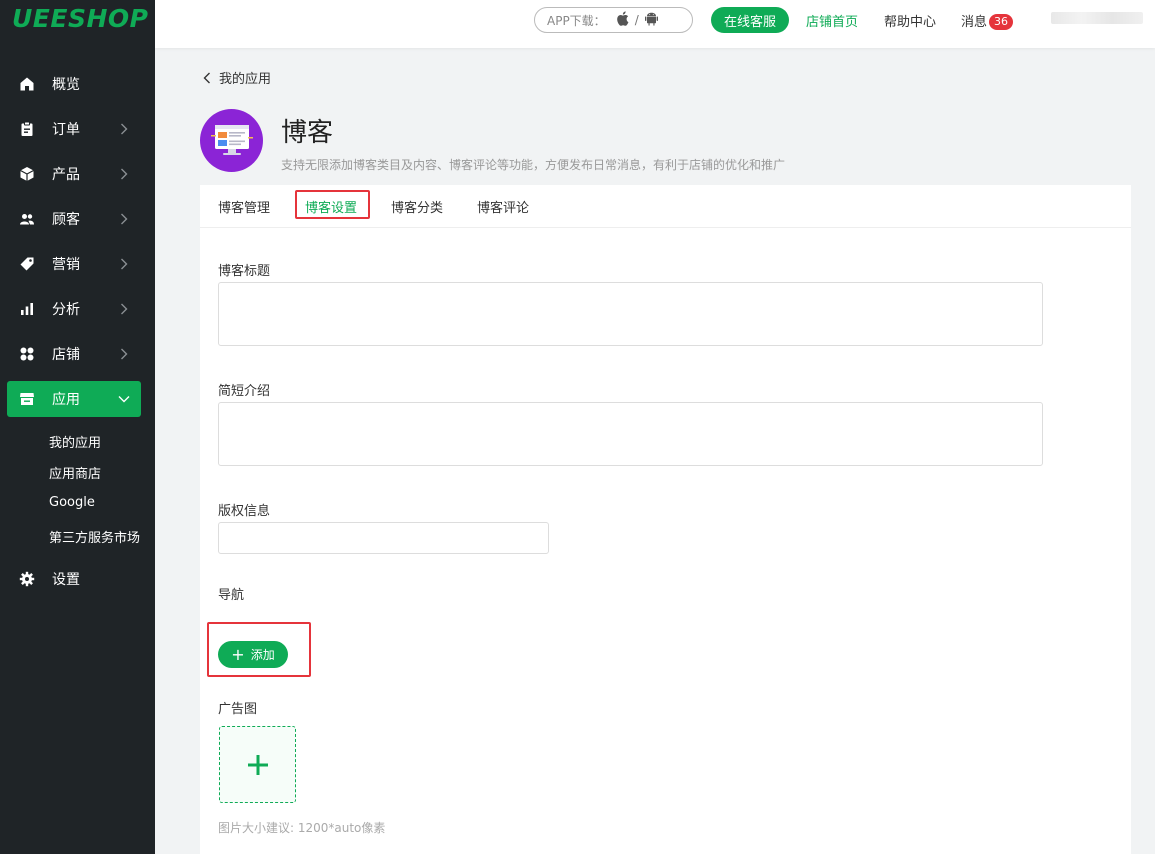  I want to click on short-intro-input, so click(630, 434).